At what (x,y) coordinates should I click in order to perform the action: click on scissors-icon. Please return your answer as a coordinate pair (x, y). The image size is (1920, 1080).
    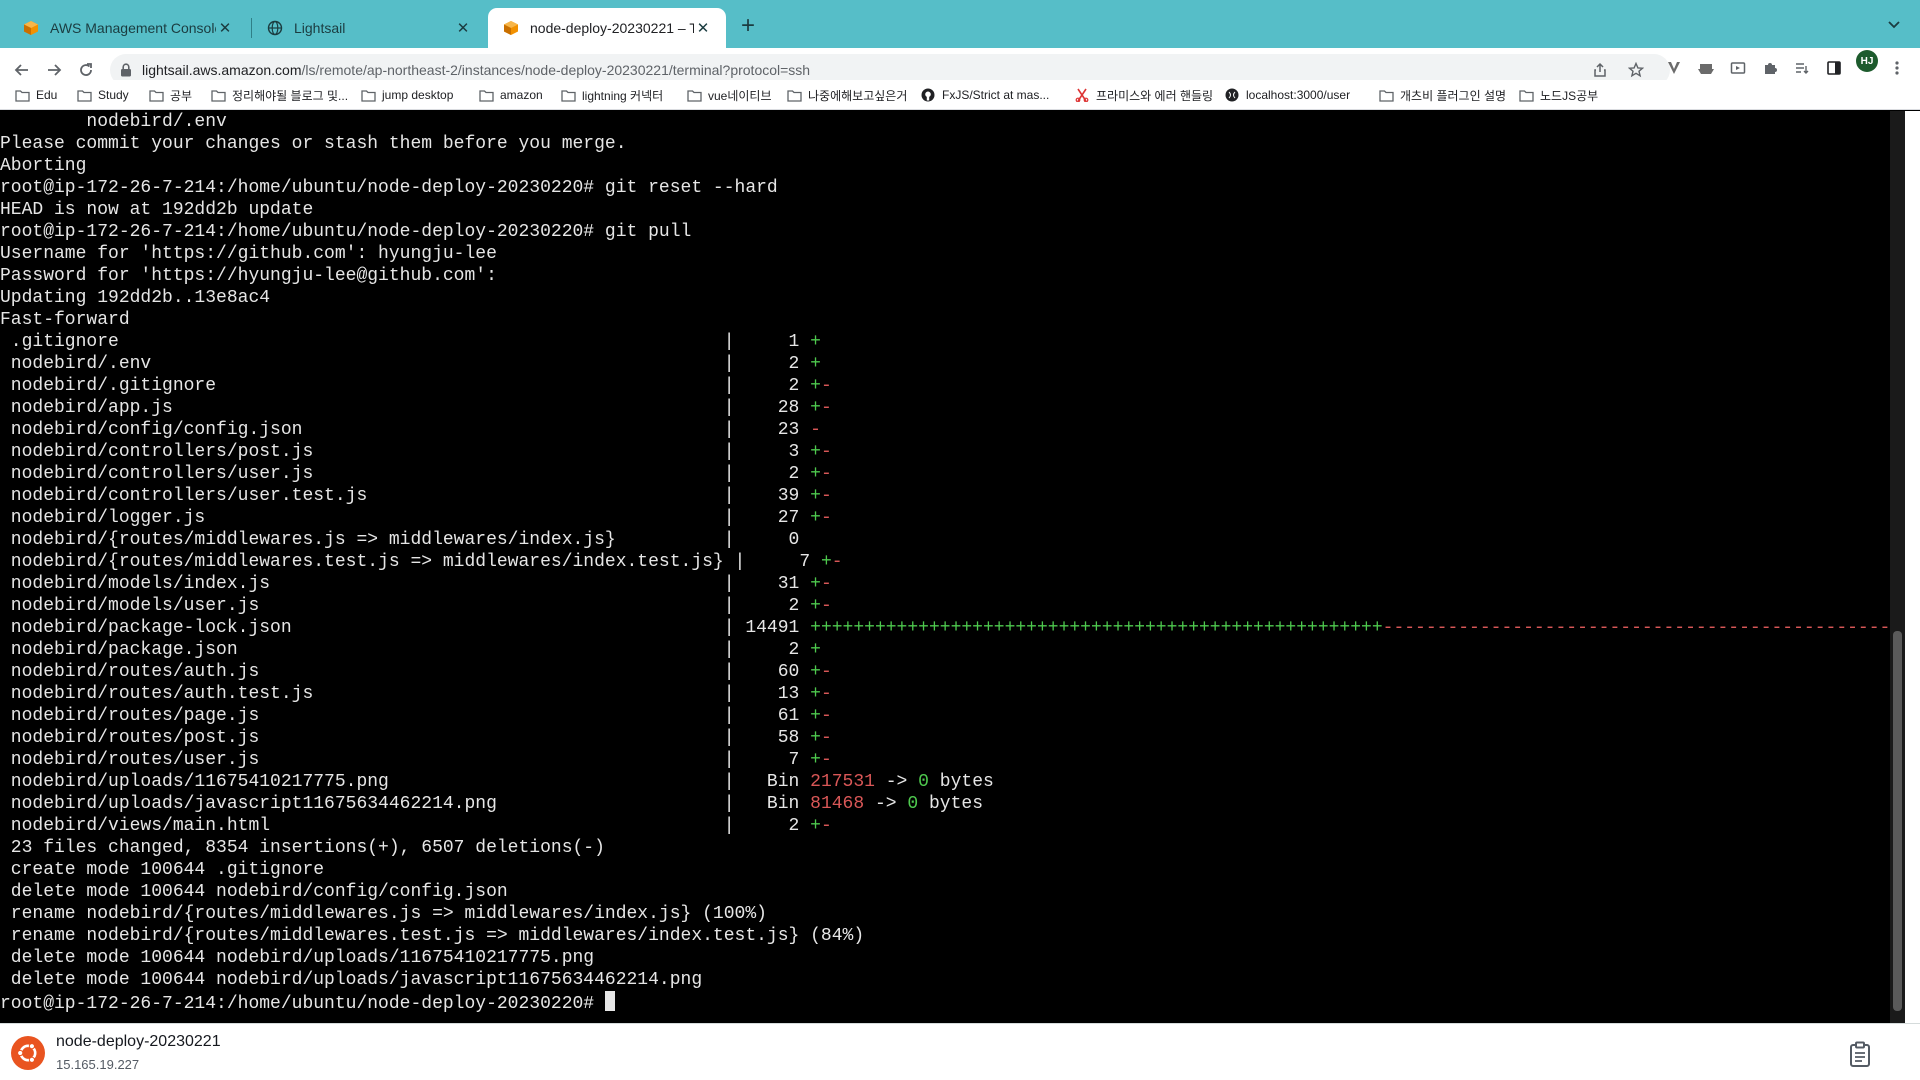
    Looking at the image, I should click on (1082, 95).